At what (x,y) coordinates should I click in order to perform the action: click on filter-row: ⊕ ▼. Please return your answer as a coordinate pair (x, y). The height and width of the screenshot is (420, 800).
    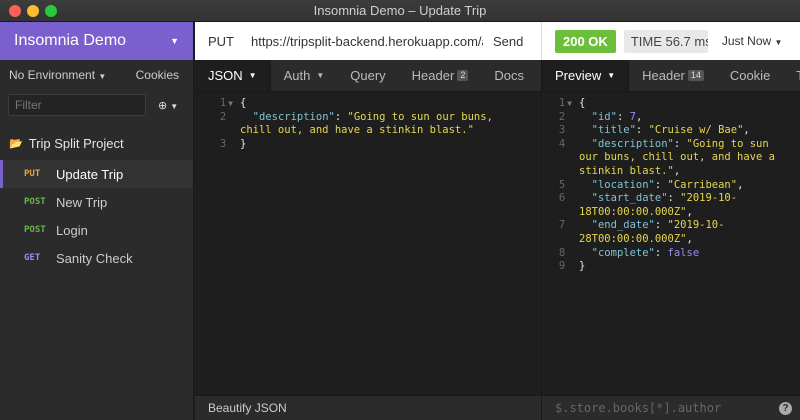
    Looking at the image, I should click on (96, 105).